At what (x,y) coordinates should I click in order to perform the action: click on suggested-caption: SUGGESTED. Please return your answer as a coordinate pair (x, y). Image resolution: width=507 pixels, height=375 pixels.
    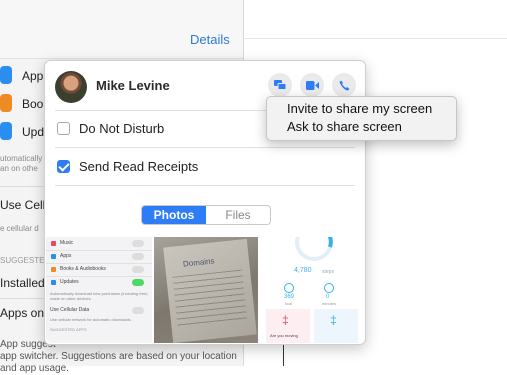
    Looking at the image, I should click on (25, 260).